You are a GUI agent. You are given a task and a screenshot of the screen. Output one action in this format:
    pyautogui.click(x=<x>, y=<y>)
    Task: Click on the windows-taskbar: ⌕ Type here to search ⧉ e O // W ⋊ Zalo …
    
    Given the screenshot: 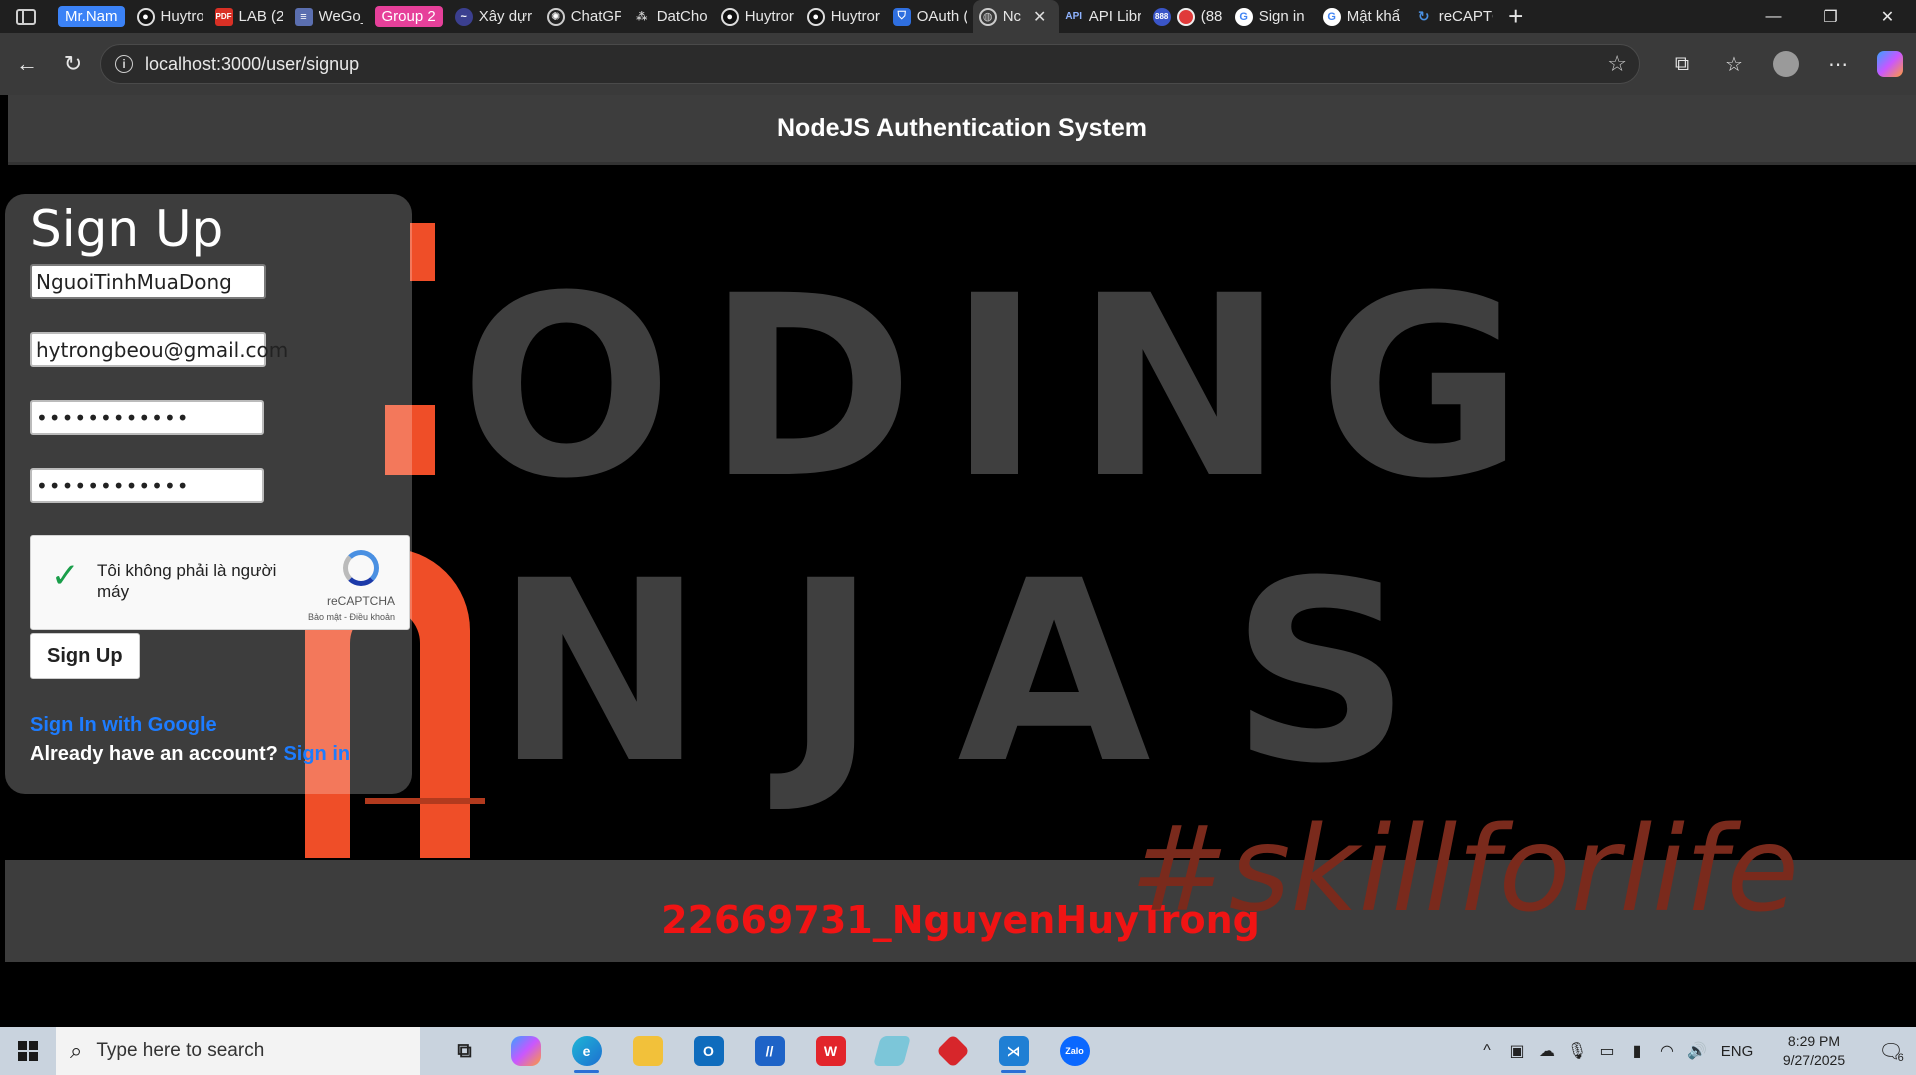 What is the action you would take?
    pyautogui.click(x=958, y=1051)
    